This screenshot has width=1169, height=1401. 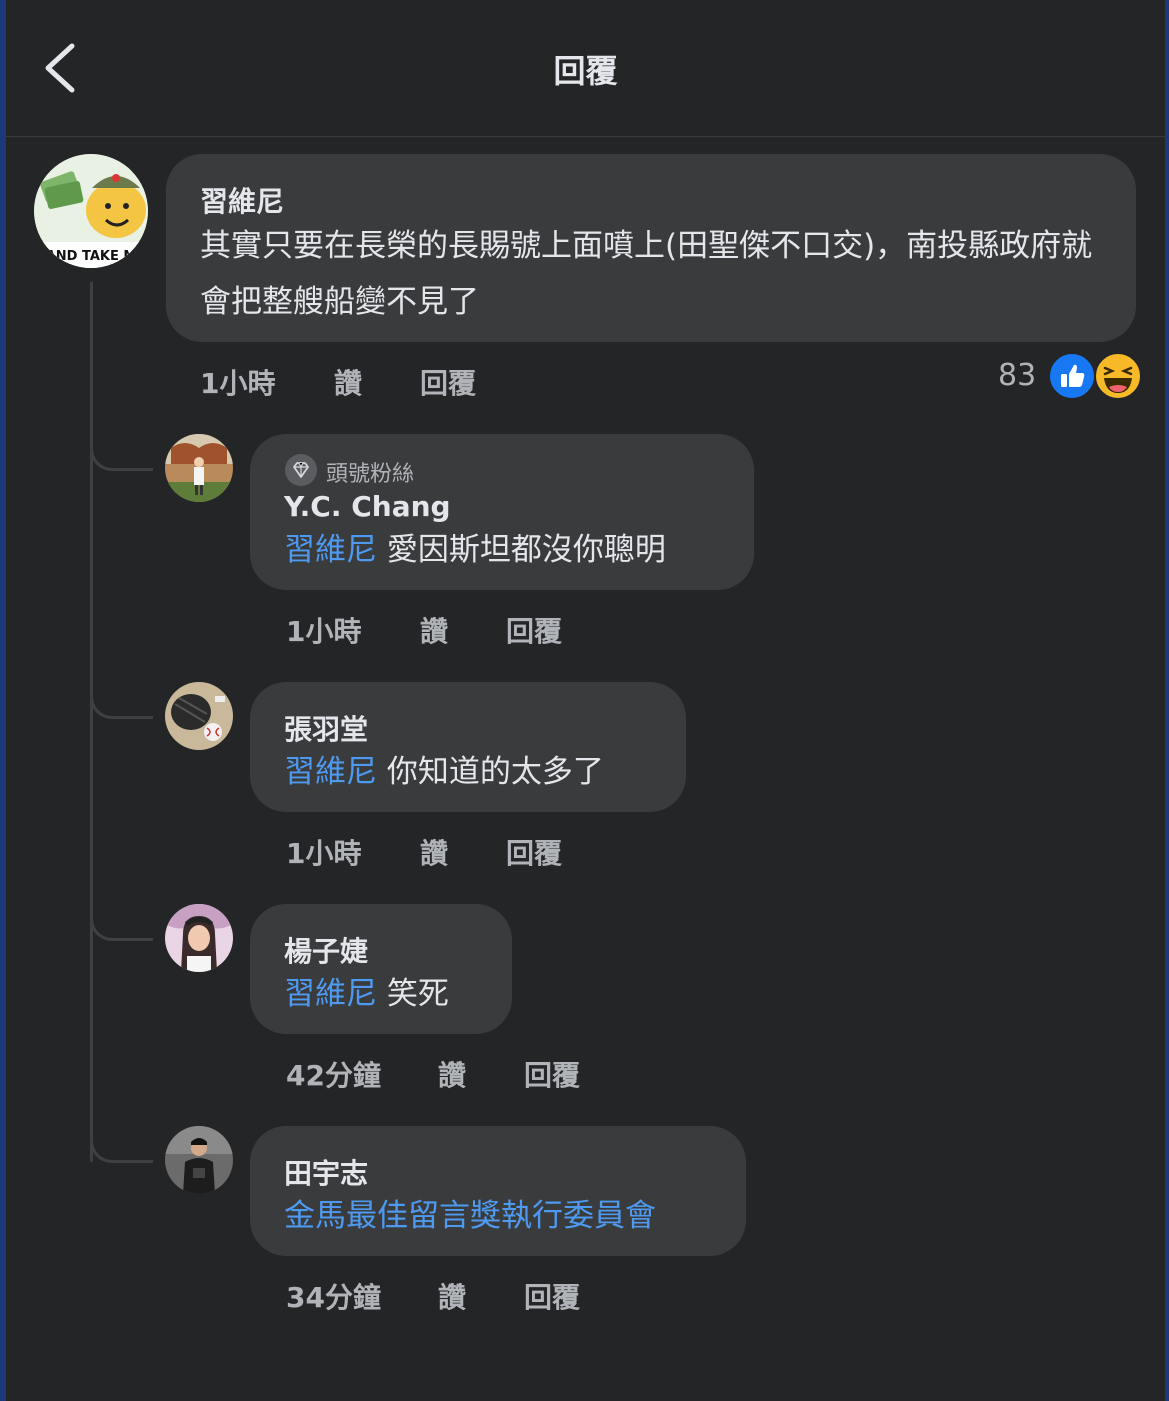 I want to click on person-photo-icon, so click(x=199, y=468).